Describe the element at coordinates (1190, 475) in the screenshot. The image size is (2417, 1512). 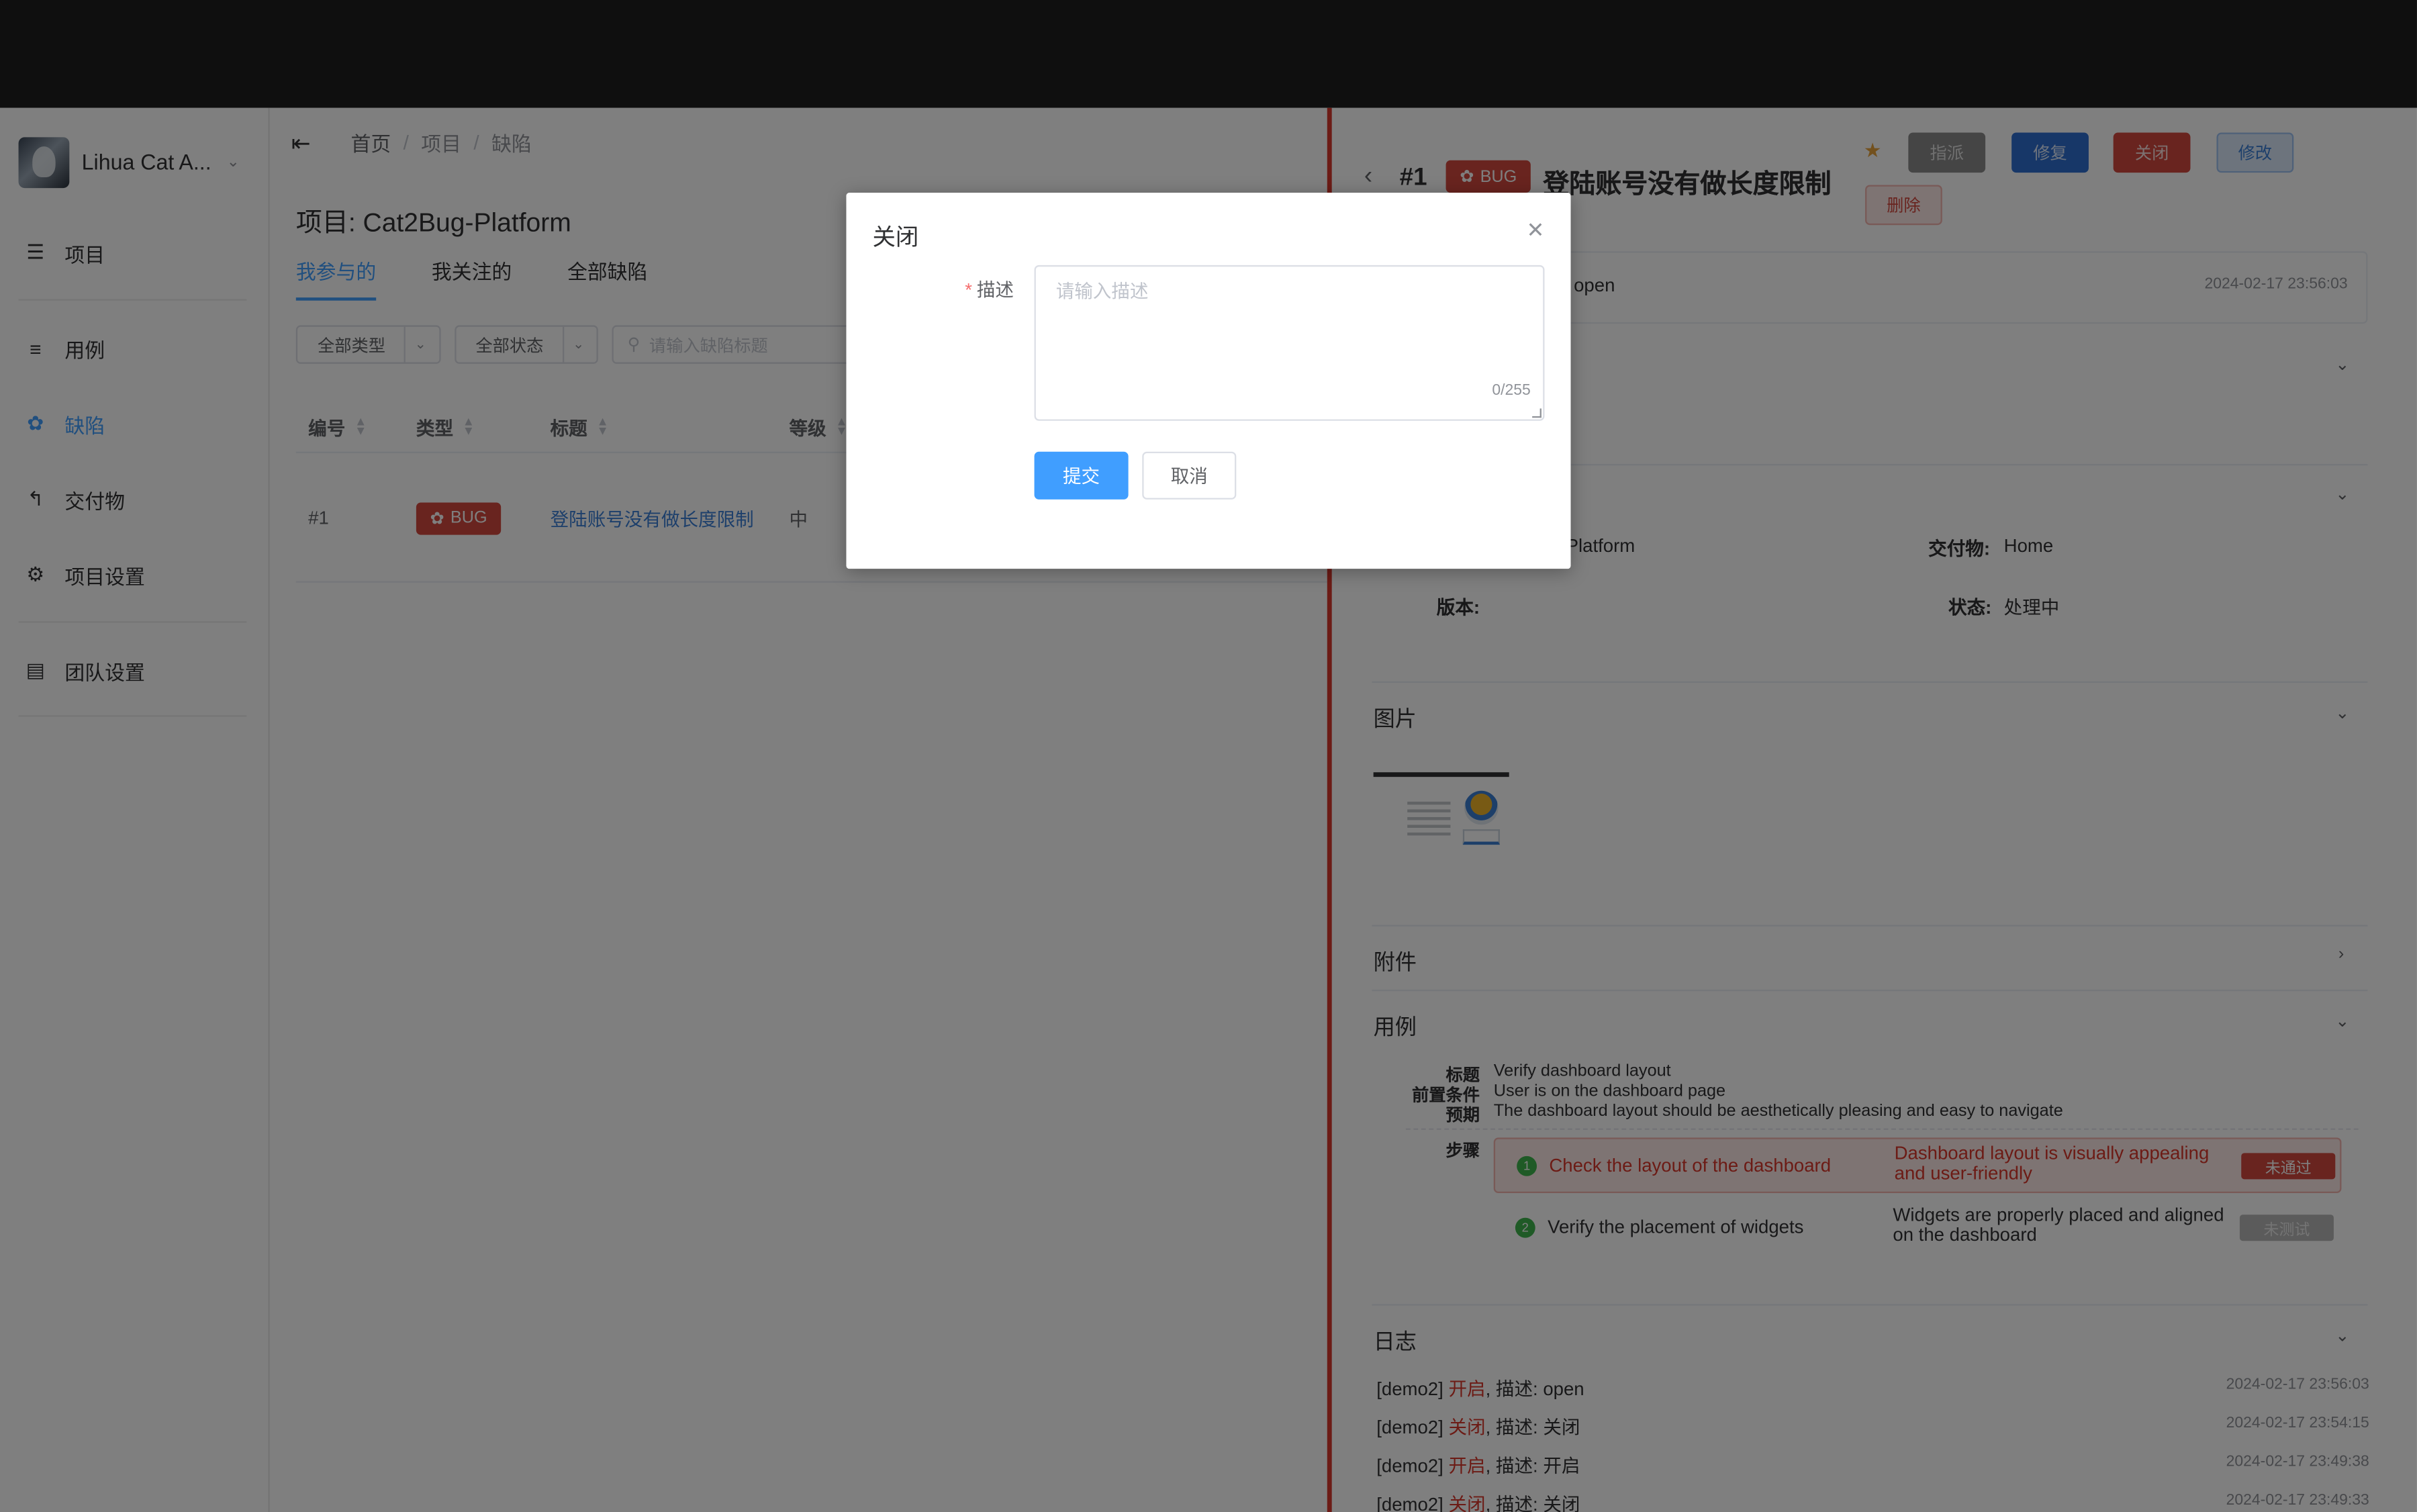
I see `cancel-button: 取消` at that location.